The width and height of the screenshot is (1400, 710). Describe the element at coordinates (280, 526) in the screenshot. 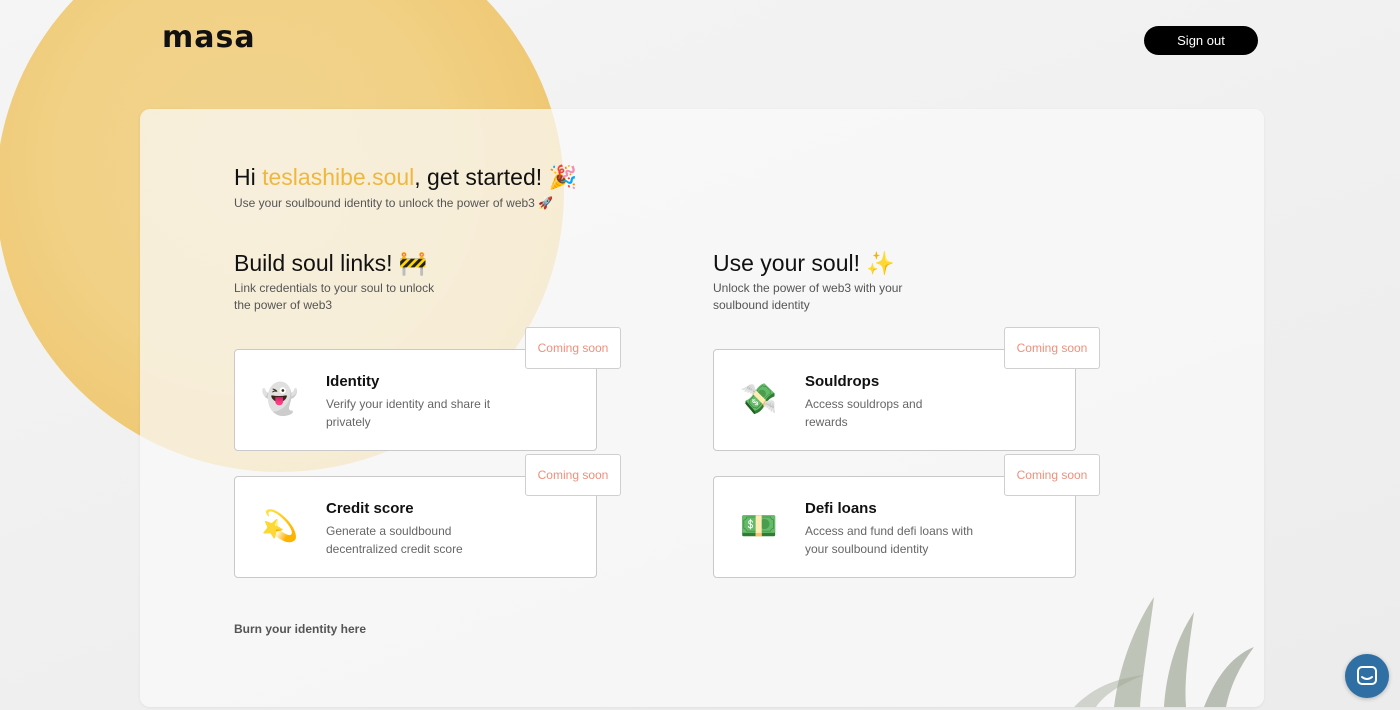

I see `dizzy-star-icon: 💫` at that location.